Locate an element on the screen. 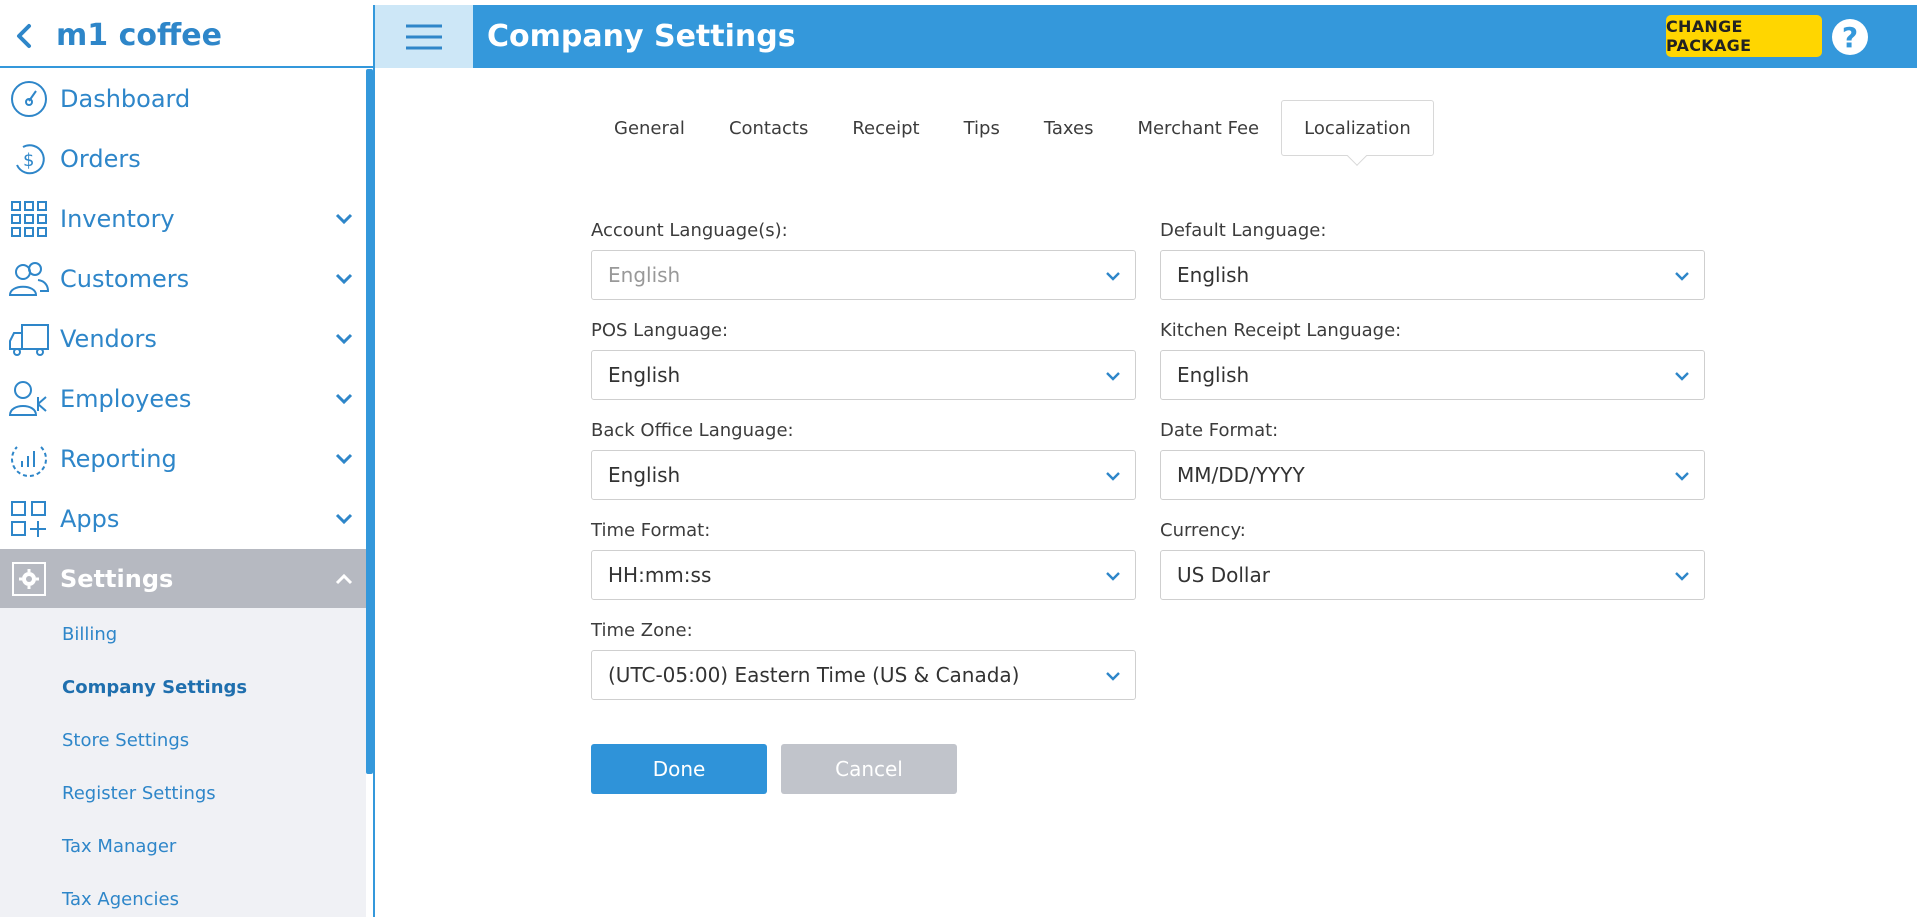  content-divider is located at coordinates (374, 492).